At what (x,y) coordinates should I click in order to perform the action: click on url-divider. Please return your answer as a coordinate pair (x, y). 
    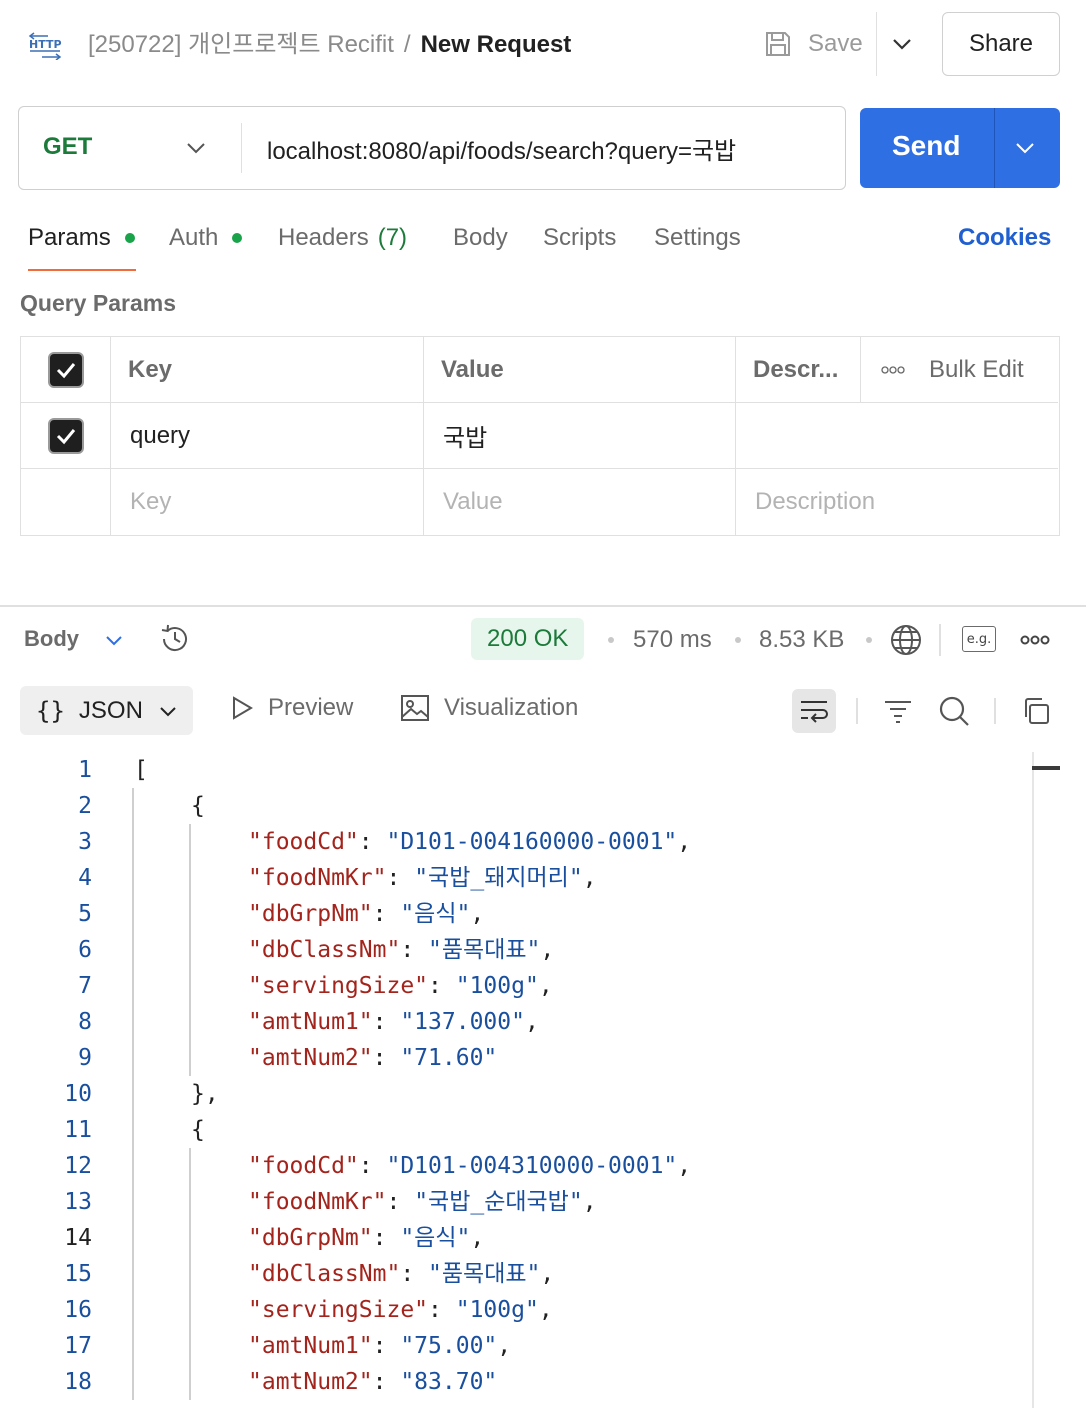
    Looking at the image, I should click on (241, 148).